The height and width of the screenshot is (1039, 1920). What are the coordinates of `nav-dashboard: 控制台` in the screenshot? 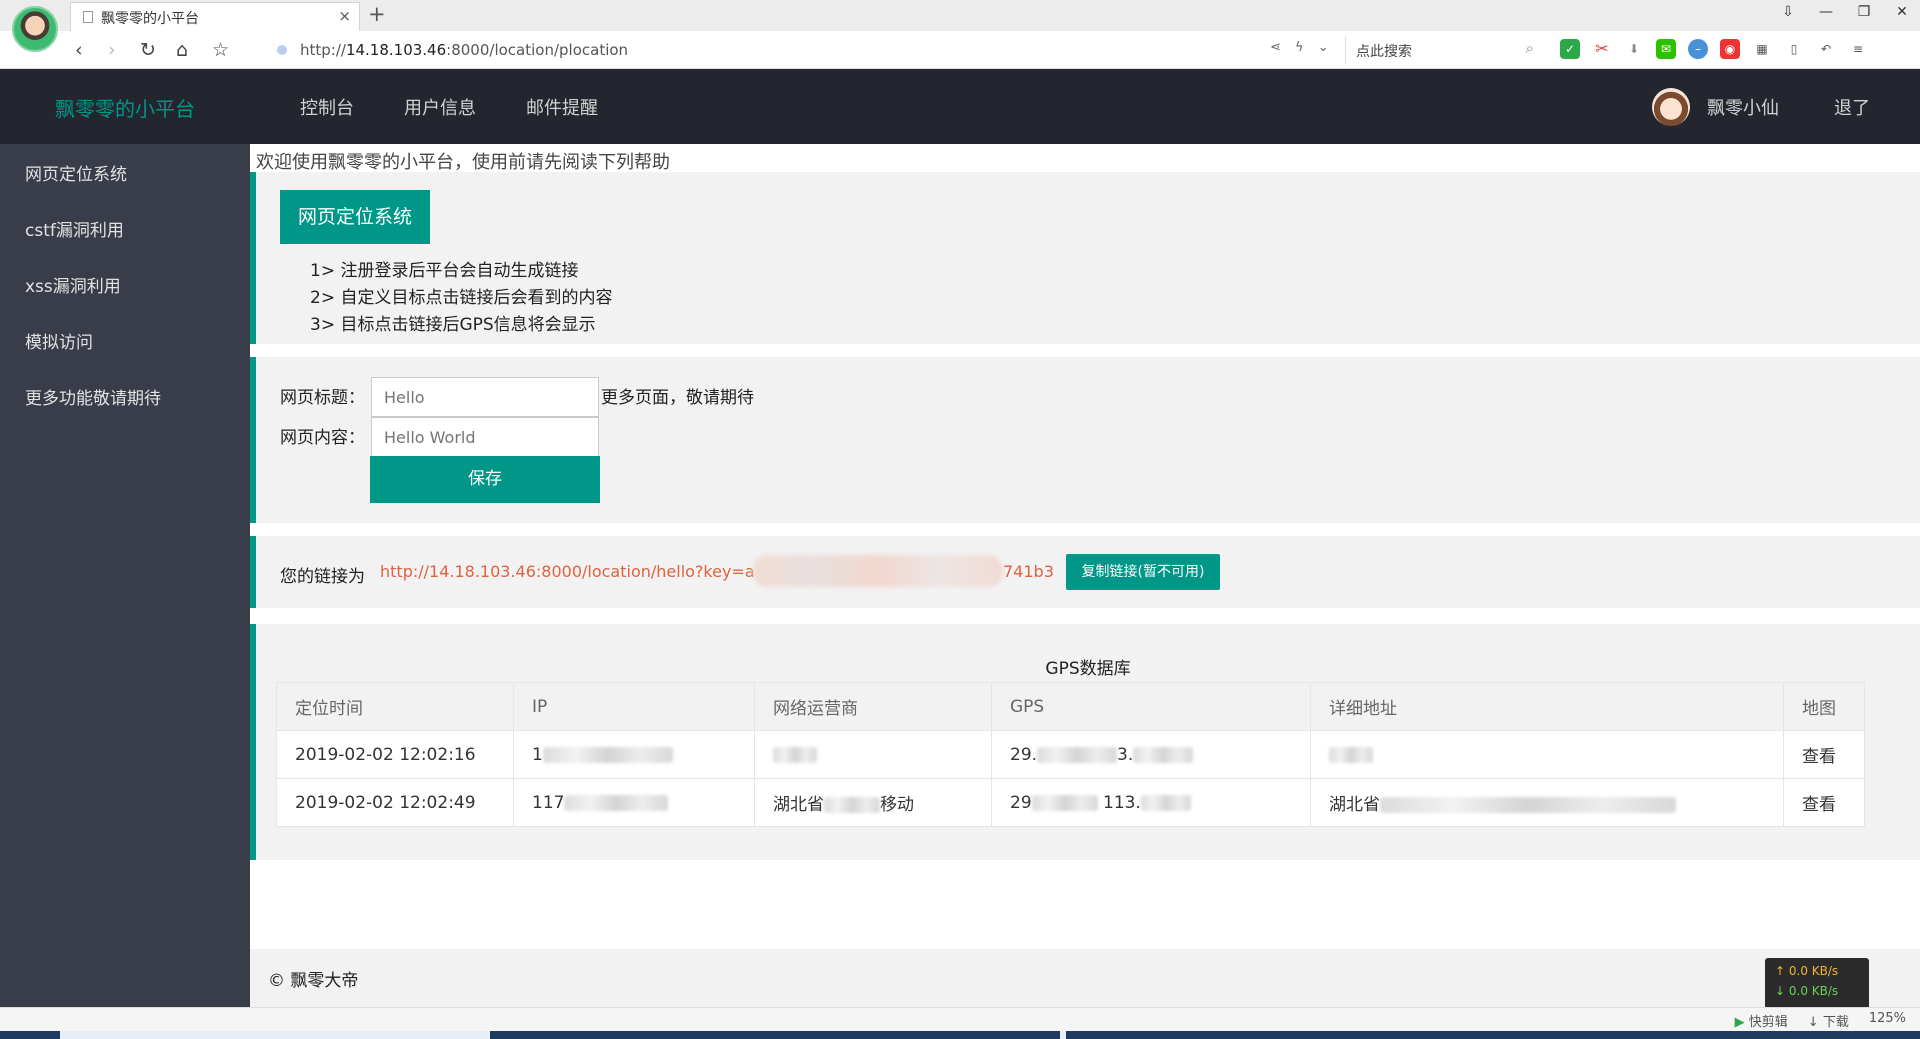 It's located at (327, 107).